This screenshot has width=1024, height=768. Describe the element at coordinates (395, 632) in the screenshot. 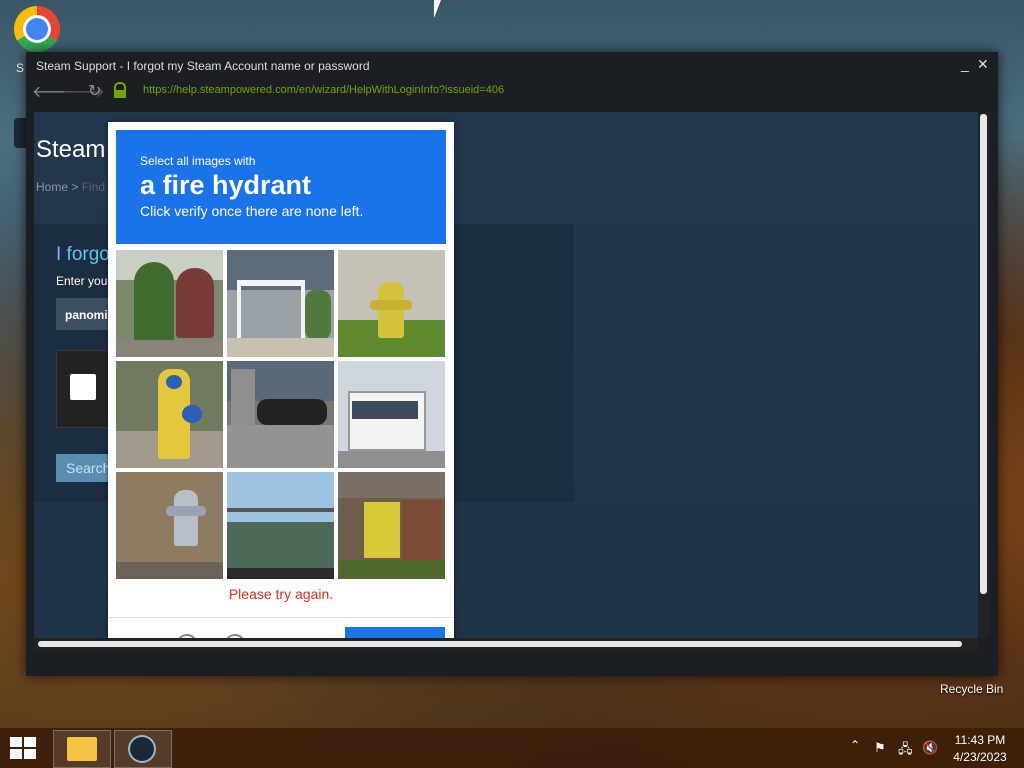

I see `verify-button` at that location.